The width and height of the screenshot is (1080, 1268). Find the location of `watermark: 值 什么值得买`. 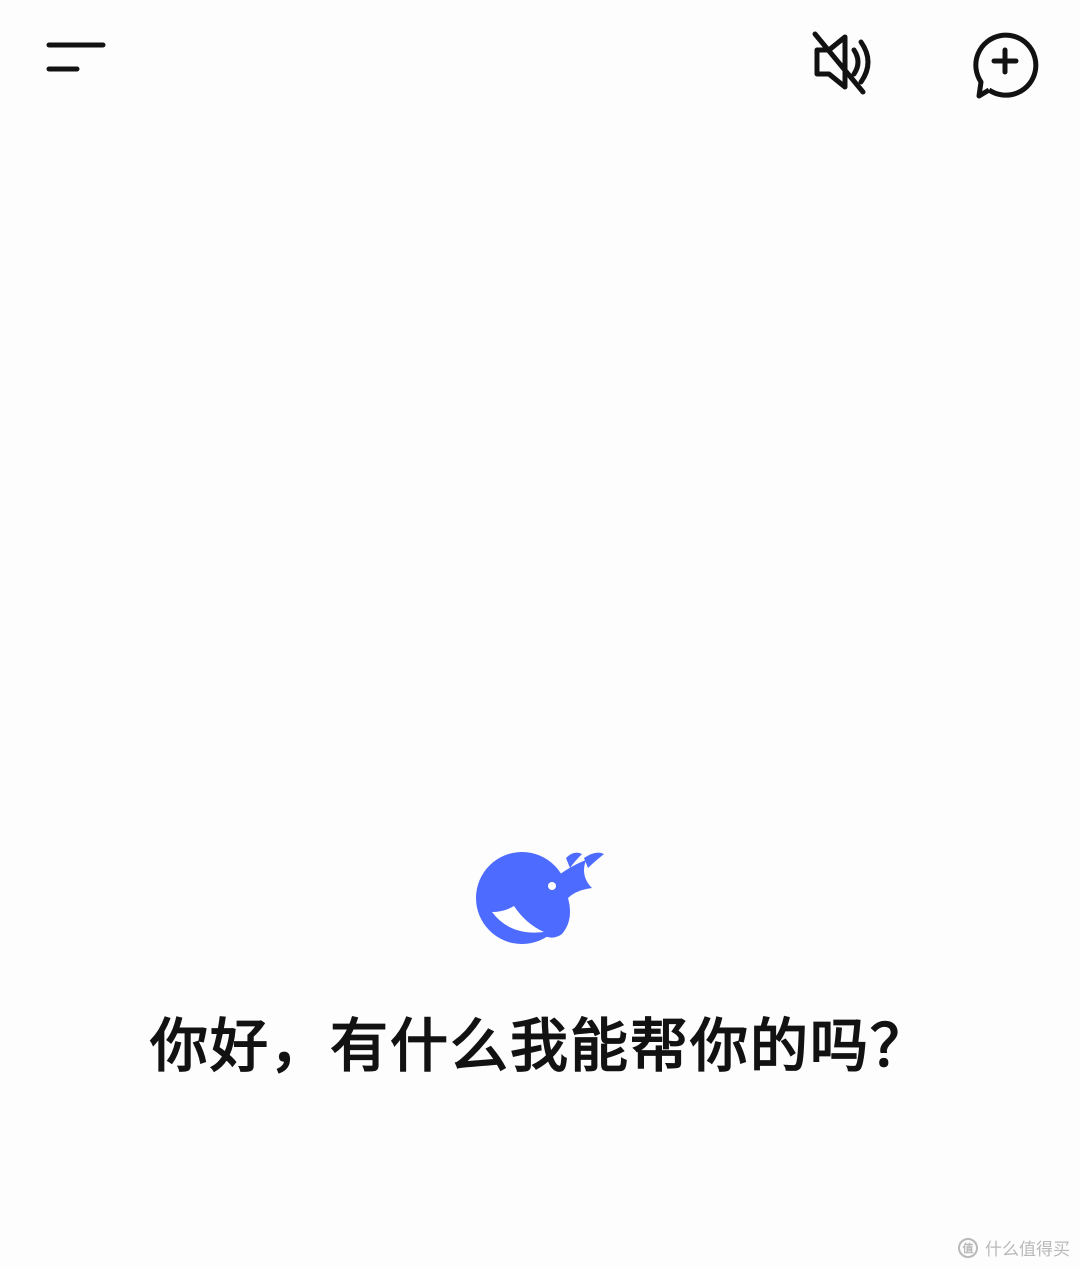

watermark: 值 什么值得买 is located at coordinates (1013, 1247).